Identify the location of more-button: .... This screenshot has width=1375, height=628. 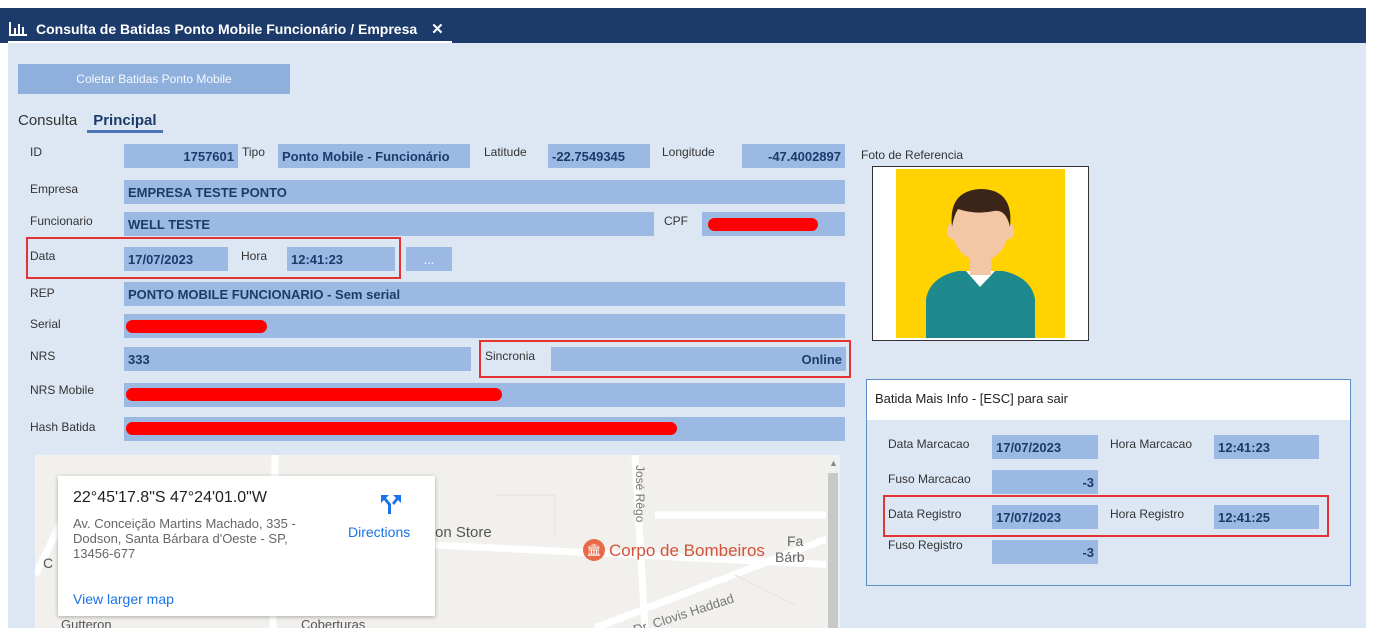
(429, 259).